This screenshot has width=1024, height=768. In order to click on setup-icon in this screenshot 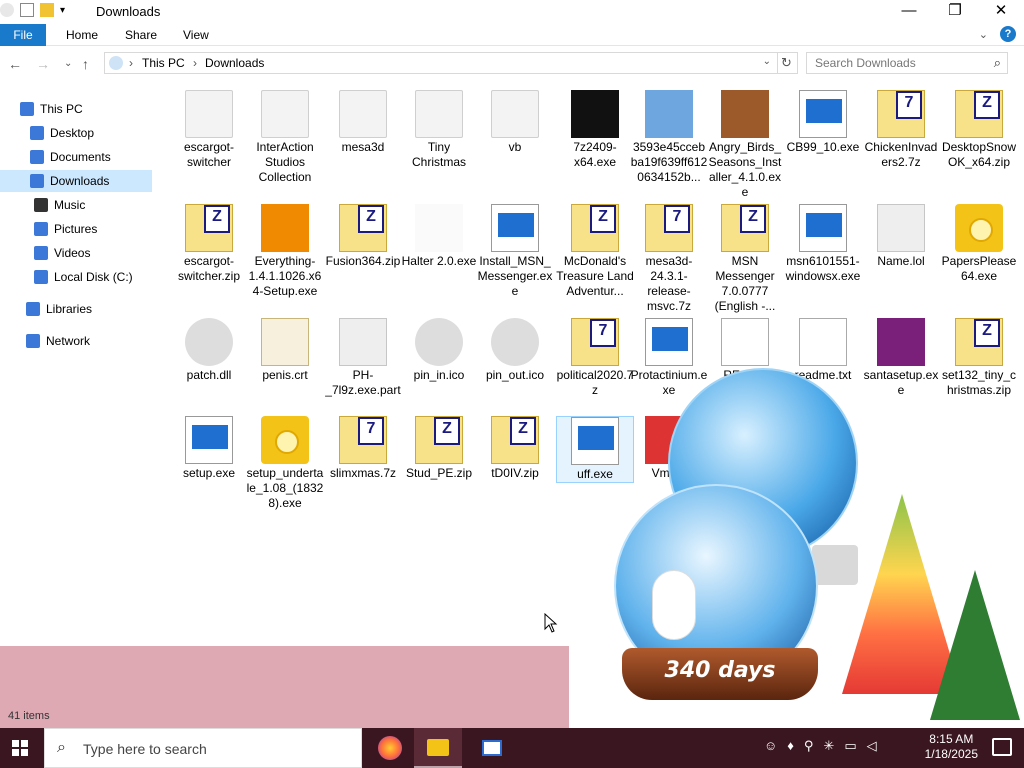, I will do `click(209, 440)`.